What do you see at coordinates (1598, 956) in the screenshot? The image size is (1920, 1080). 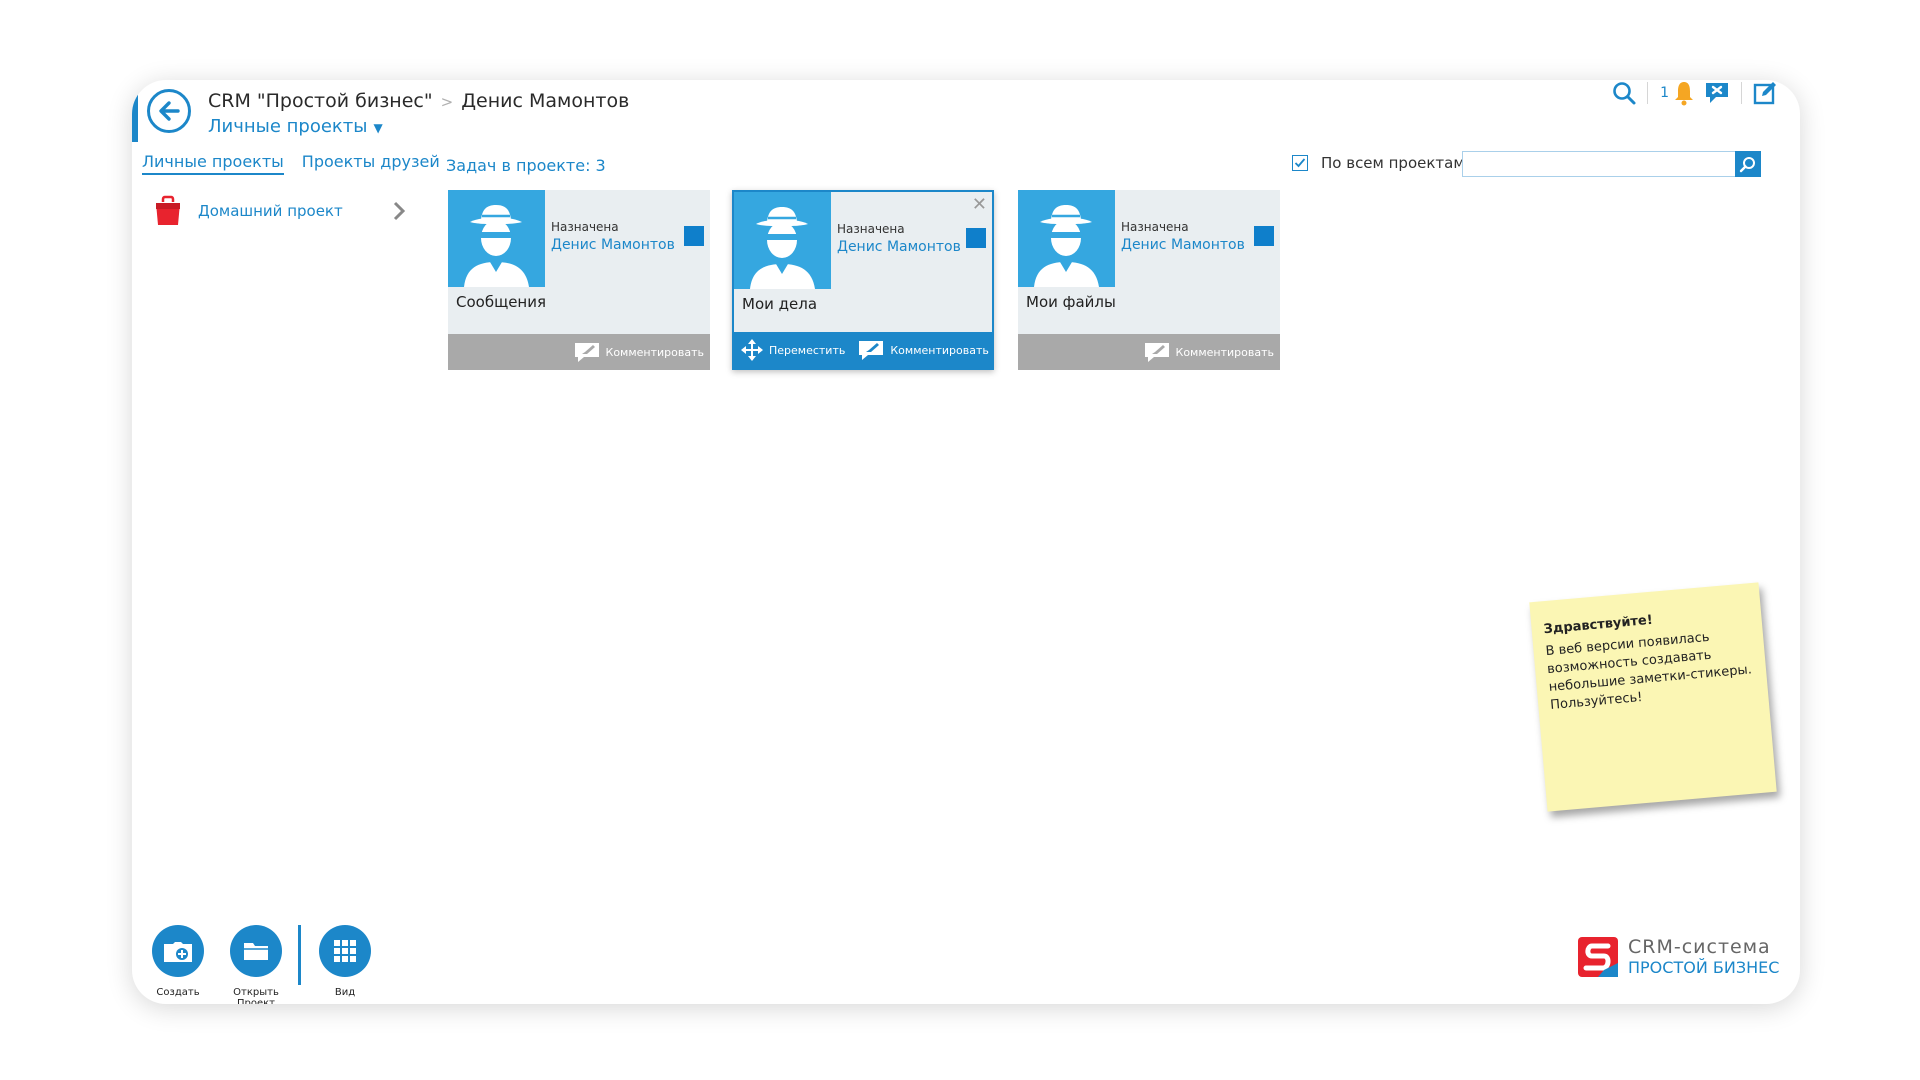 I see `logo-icon` at bounding box center [1598, 956].